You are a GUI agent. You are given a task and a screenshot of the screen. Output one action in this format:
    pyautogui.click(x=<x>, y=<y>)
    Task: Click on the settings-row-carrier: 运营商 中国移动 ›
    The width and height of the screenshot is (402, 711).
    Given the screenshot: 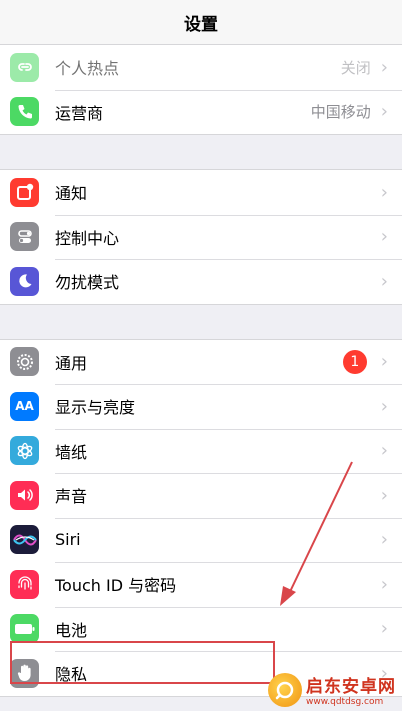 What is the action you would take?
    pyautogui.click(x=201, y=112)
    